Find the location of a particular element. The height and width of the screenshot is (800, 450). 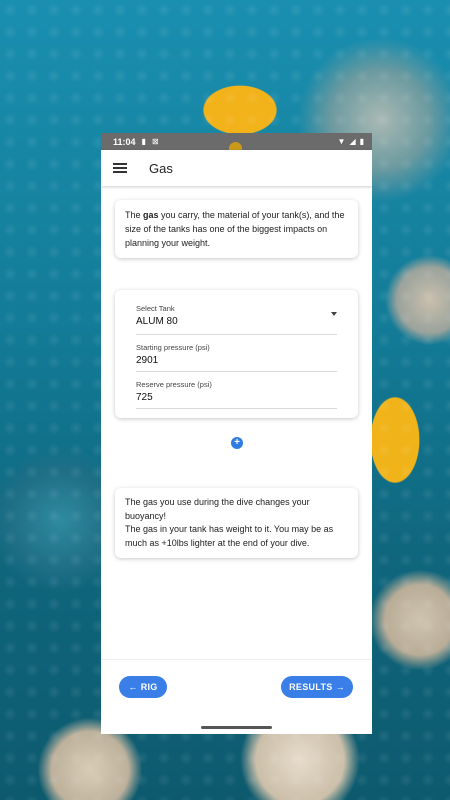

tank-select: Select Tank ALUM 80 is located at coordinates (236, 312).